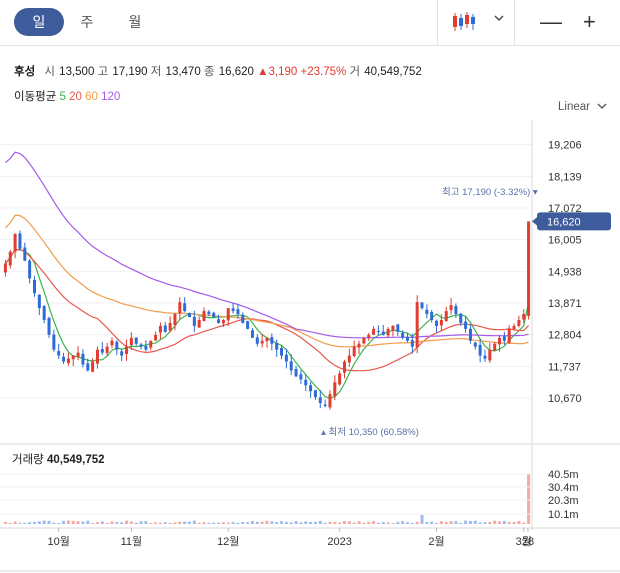 The width and height of the screenshot is (620, 573). I want to click on volume-tick-label: 40.5m, so click(563, 475).